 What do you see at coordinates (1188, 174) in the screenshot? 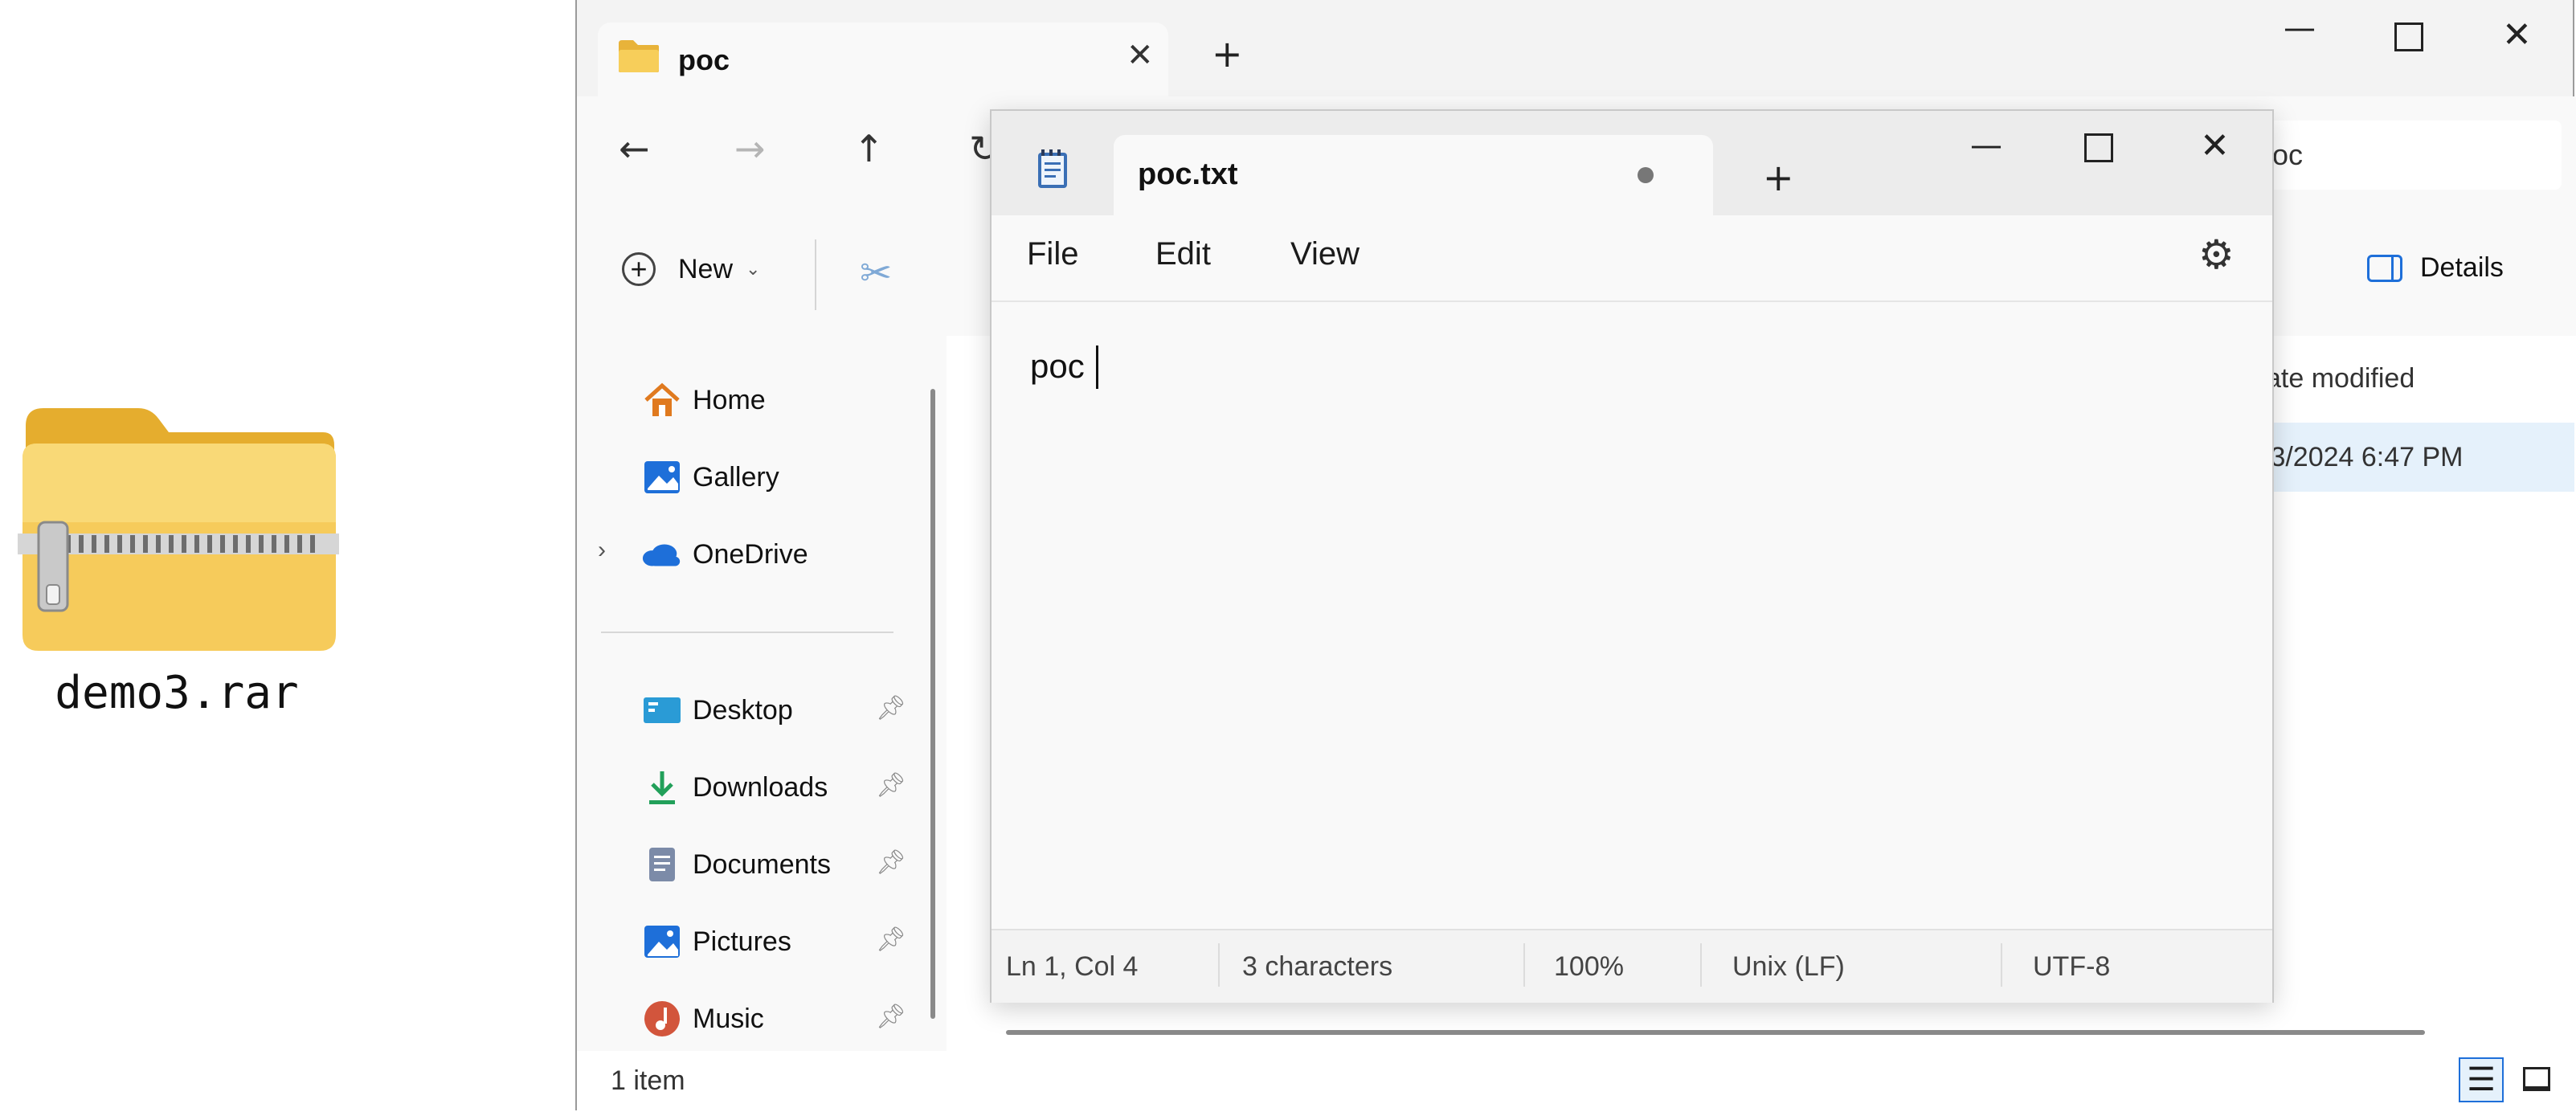
I see `notepad-tab-title: poc.txt` at bounding box center [1188, 174].